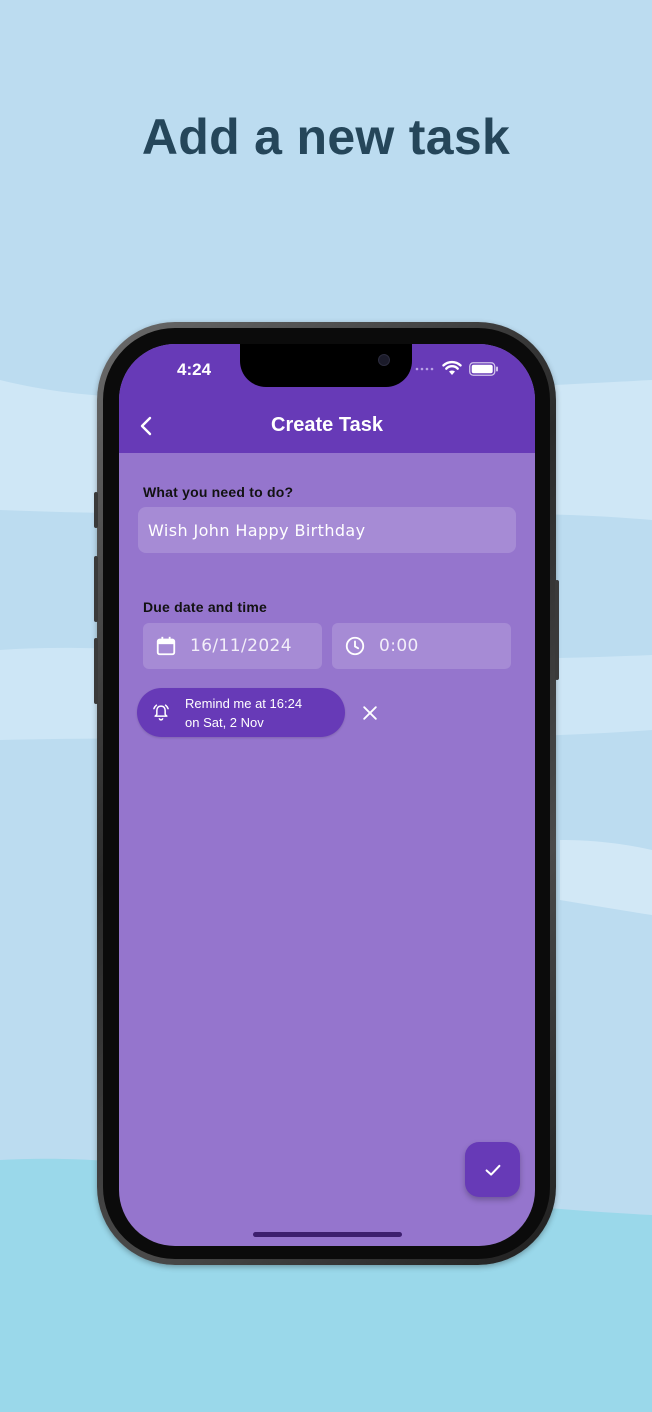  I want to click on volume-down-button, so click(96, 671).